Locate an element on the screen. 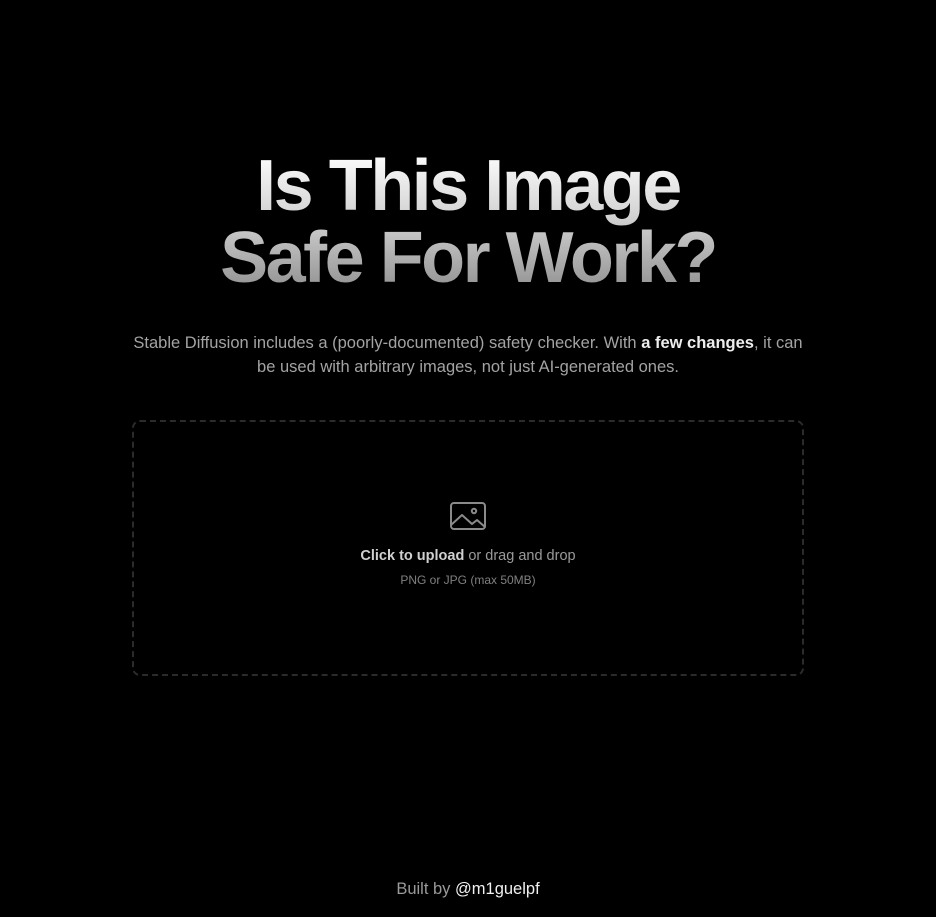 The width and height of the screenshot is (936, 917). title-line-1: Is This Image is located at coordinates (468, 186).